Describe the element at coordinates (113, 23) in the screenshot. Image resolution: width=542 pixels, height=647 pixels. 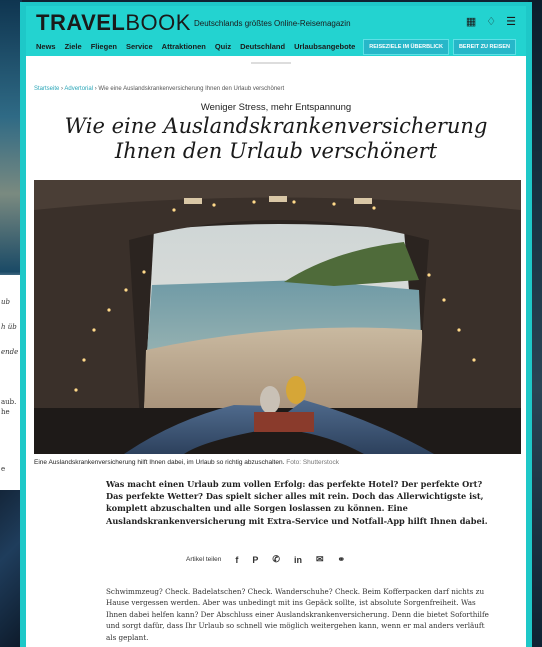
I see `travelbook-logo: TRAVELBOOK` at that location.